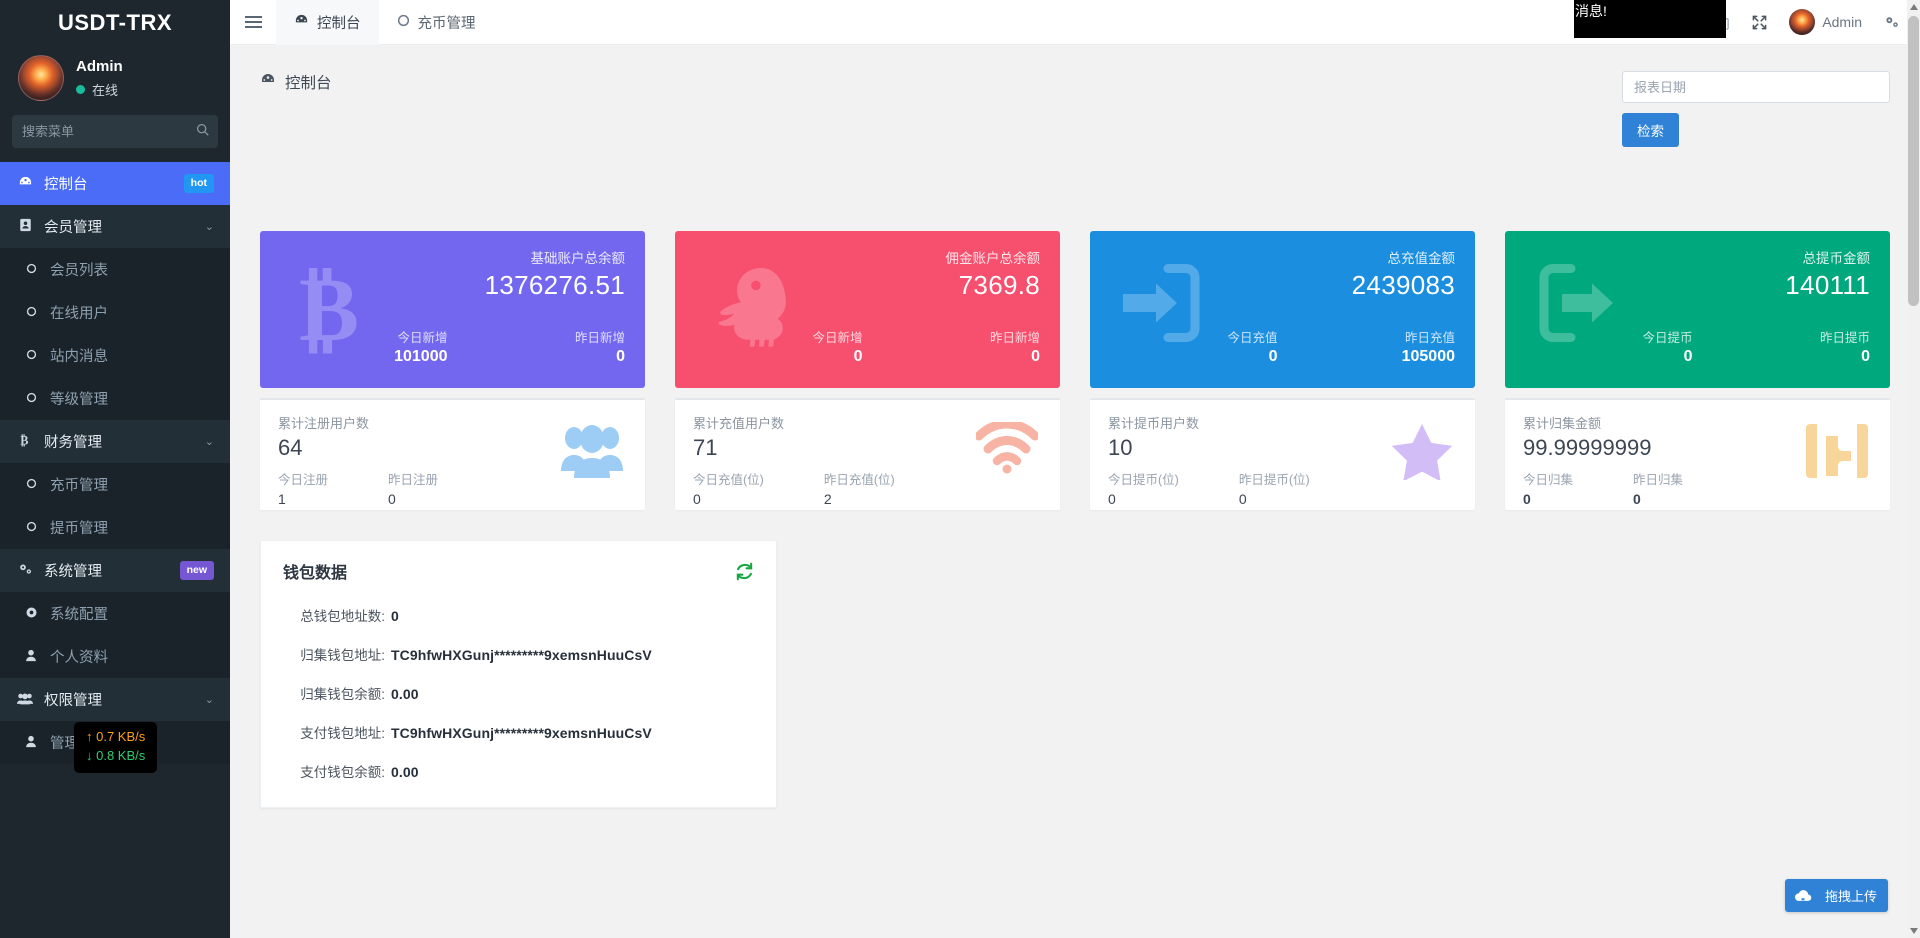 Image resolution: width=1920 pixels, height=938 pixels. I want to click on profile-status: 在线, so click(99, 89).